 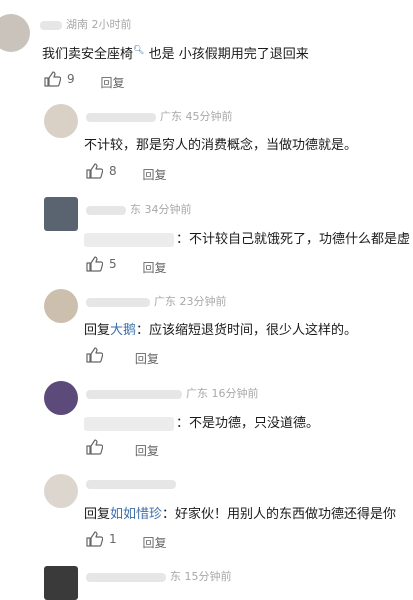 I want to click on comment-actions: 5 回复, so click(x=126, y=266).